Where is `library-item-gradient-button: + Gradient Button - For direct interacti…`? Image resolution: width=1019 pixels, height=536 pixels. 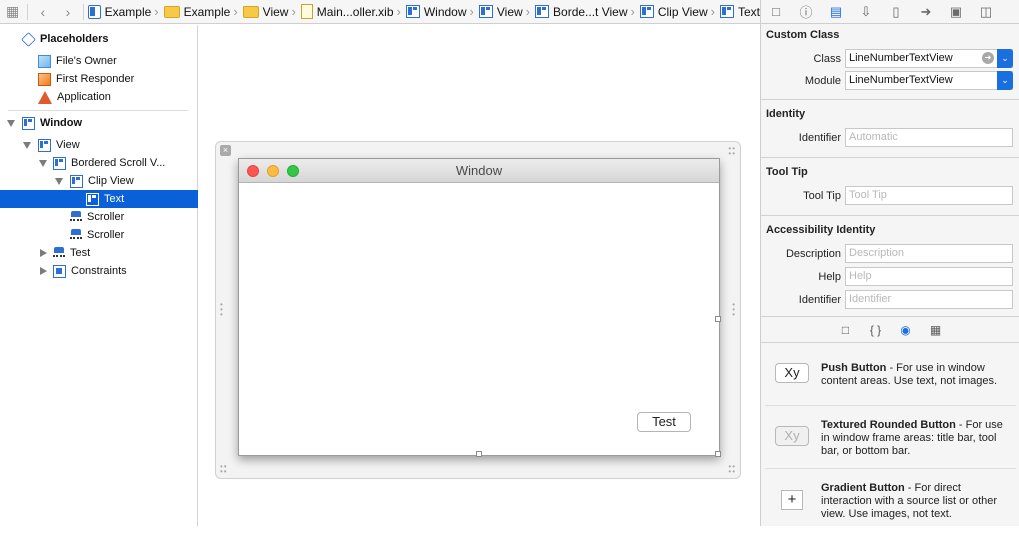 library-item-gradient-button: + Gradient Button - For direct interacti… is located at coordinates (890, 506).